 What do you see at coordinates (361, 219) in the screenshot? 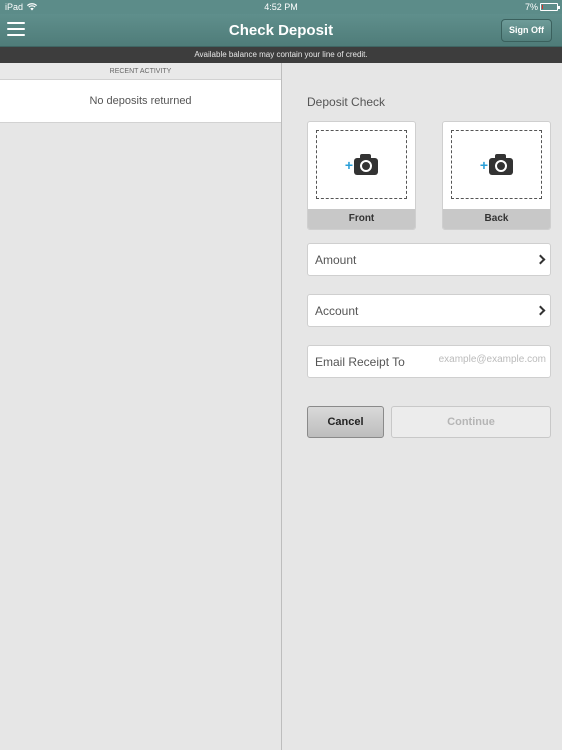
I see `front-label: Front` at bounding box center [361, 219].